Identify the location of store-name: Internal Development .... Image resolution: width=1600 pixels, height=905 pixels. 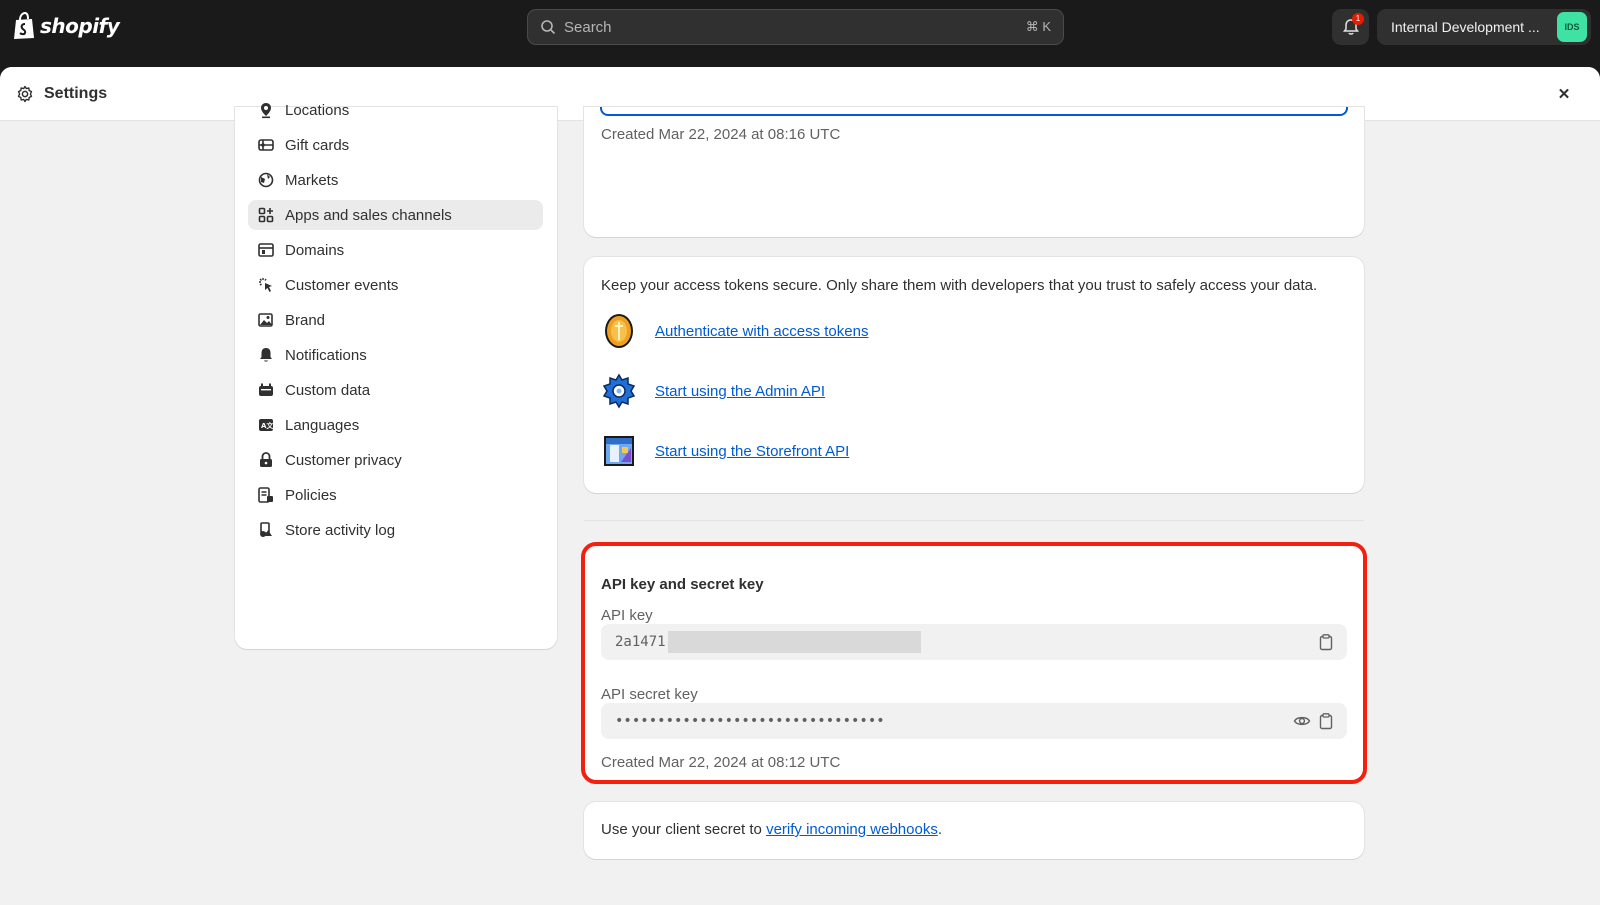
(1465, 27).